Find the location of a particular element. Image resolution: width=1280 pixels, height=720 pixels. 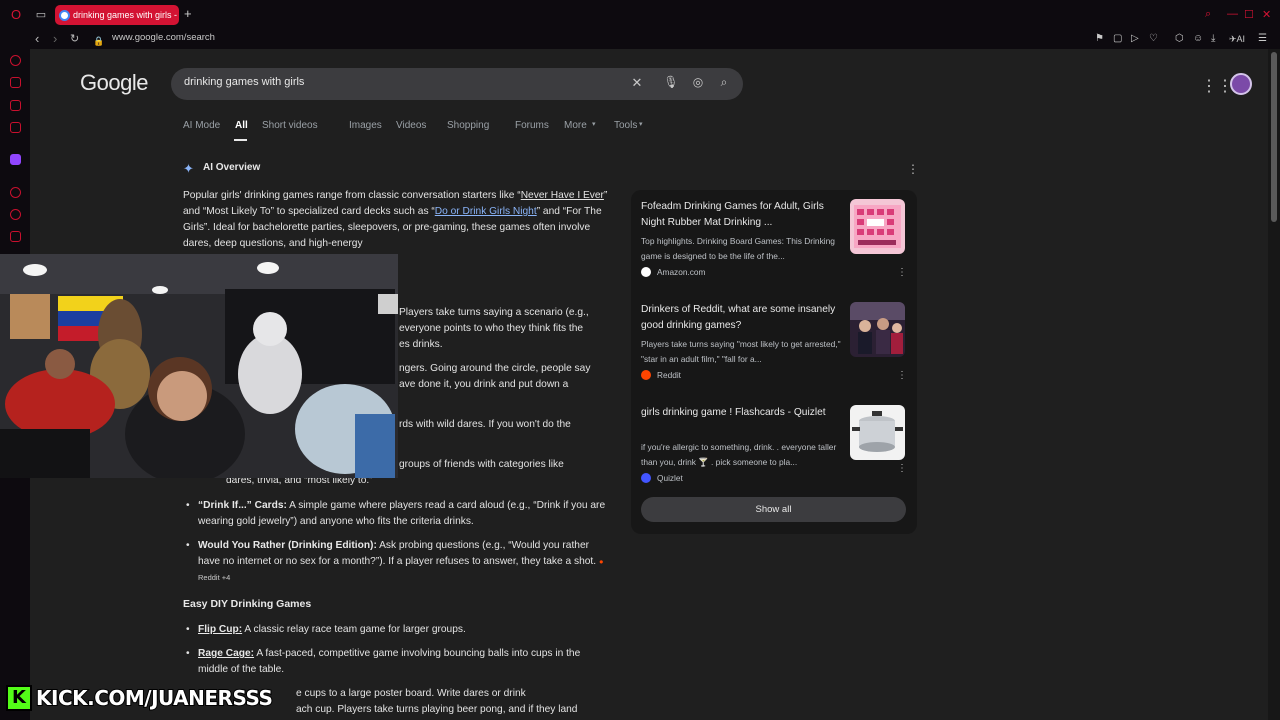

show-all-button: Show all is located at coordinates (773, 509).